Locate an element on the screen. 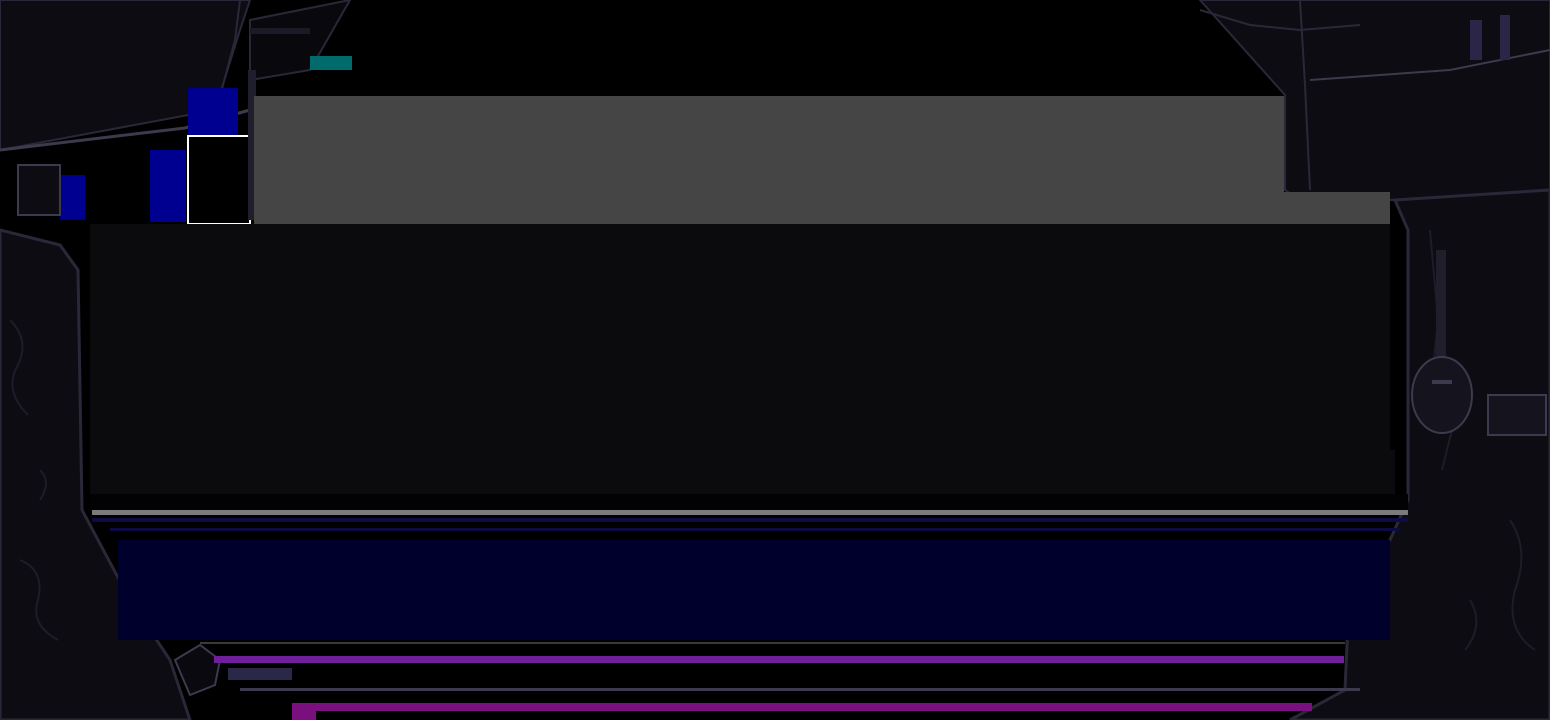 The width and height of the screenshot is (1550, 720). bottom-left-hand-icon is located at coordinates (197, 670).